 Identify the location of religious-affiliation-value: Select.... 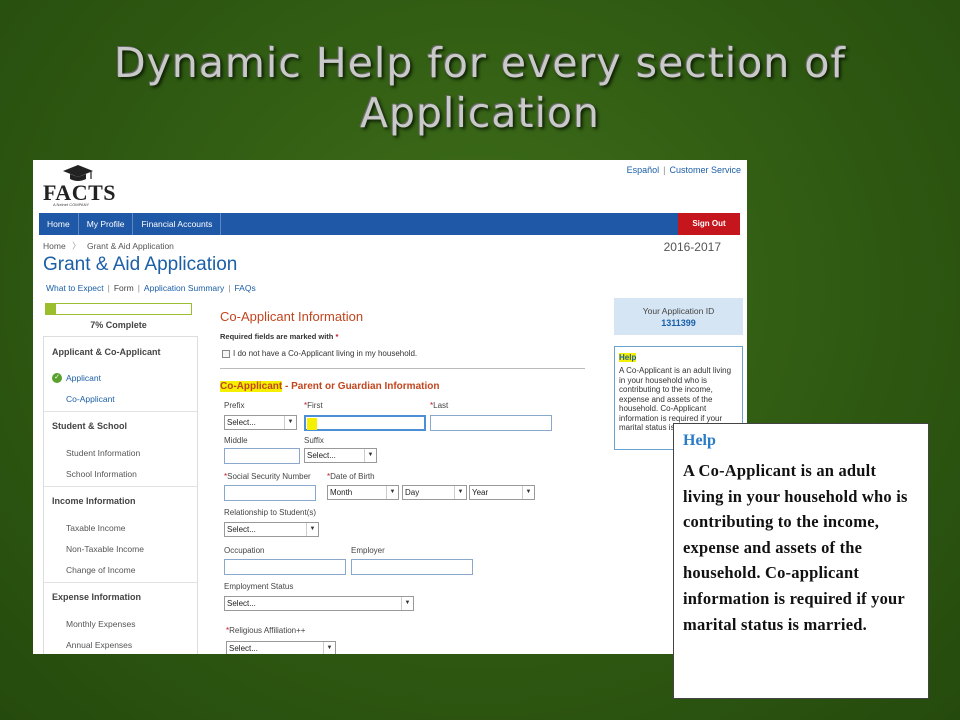
(243, 648).